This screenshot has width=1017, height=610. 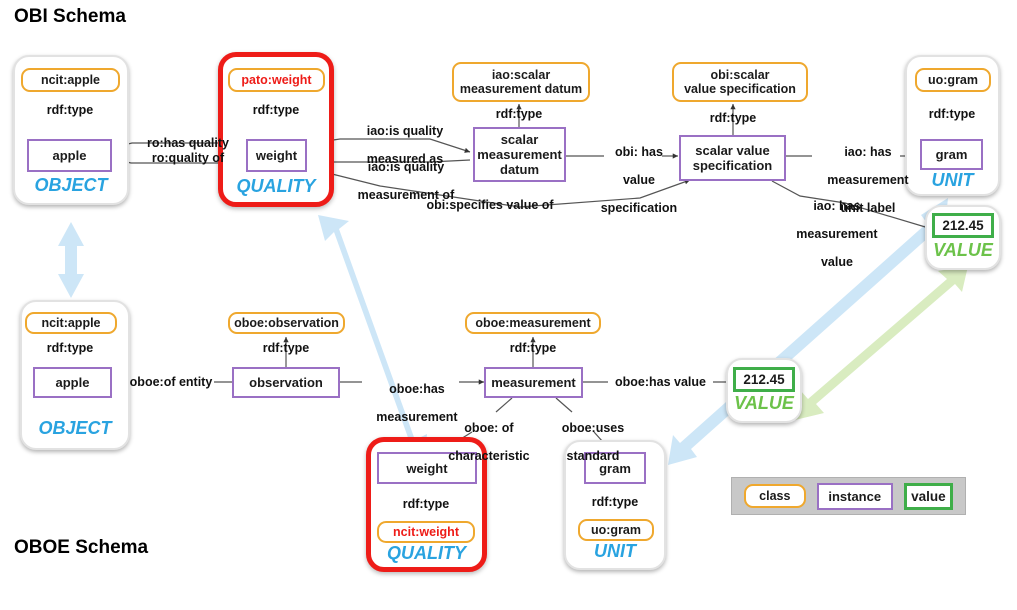 I want to click on oboe-us-line1: oboe:uses, so click(x=593, y=428).